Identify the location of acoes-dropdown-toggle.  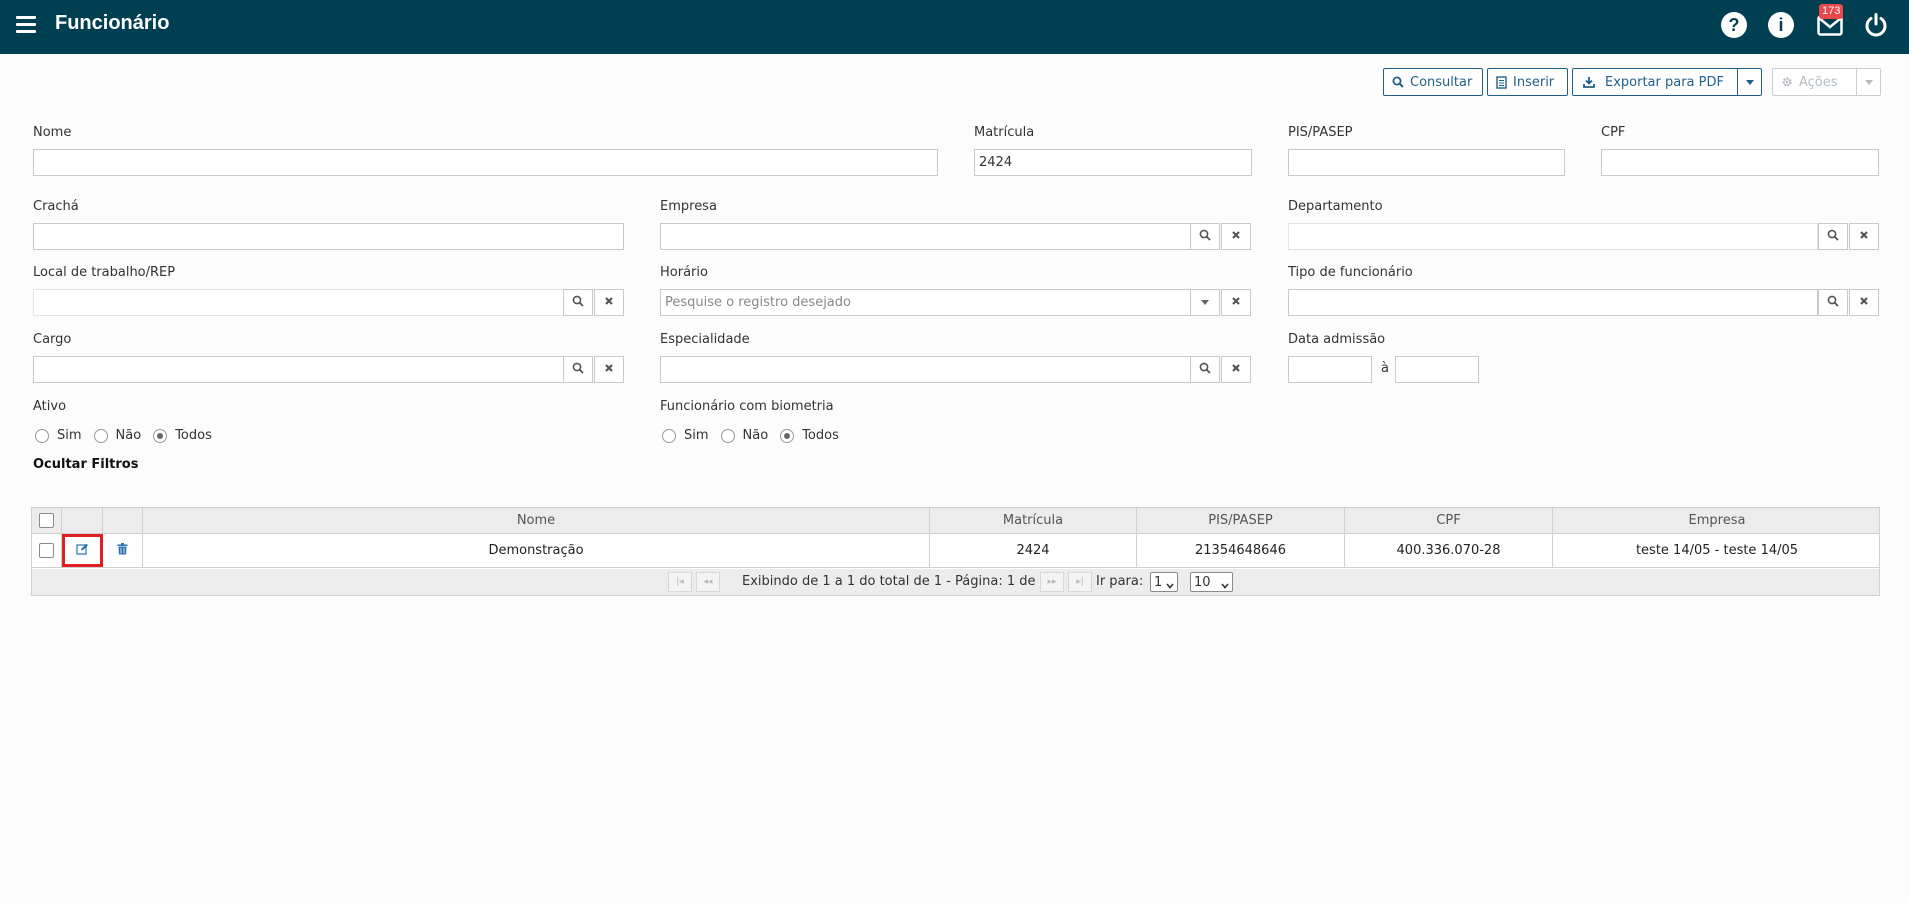
(1868, 82).